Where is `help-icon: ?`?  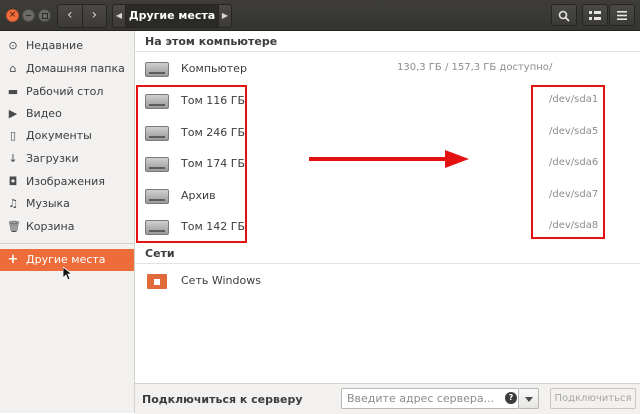
help-icon: ? is located at coordinates (511, 398).